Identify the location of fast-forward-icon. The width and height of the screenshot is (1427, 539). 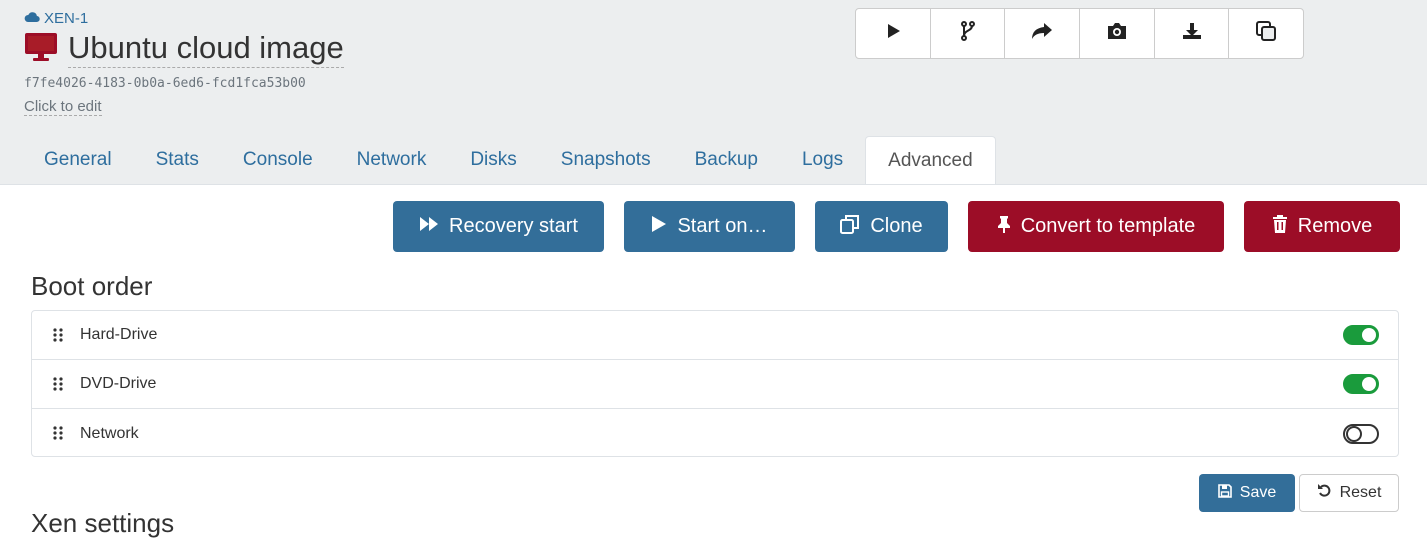
(429, 226).